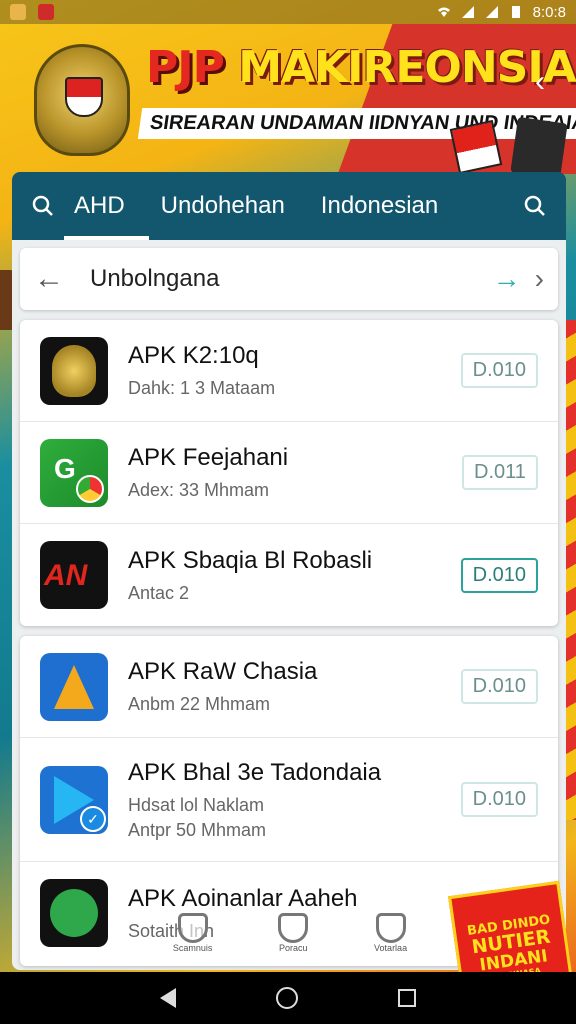 The height and width of the screenshot is (1024, 576). I want to click on search-icon-right, so click(535, 206).